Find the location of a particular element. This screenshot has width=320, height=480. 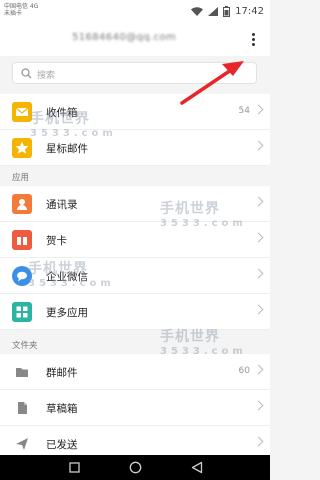

watermark: 手机世界 3533.com is located at coordinates (203, 343).